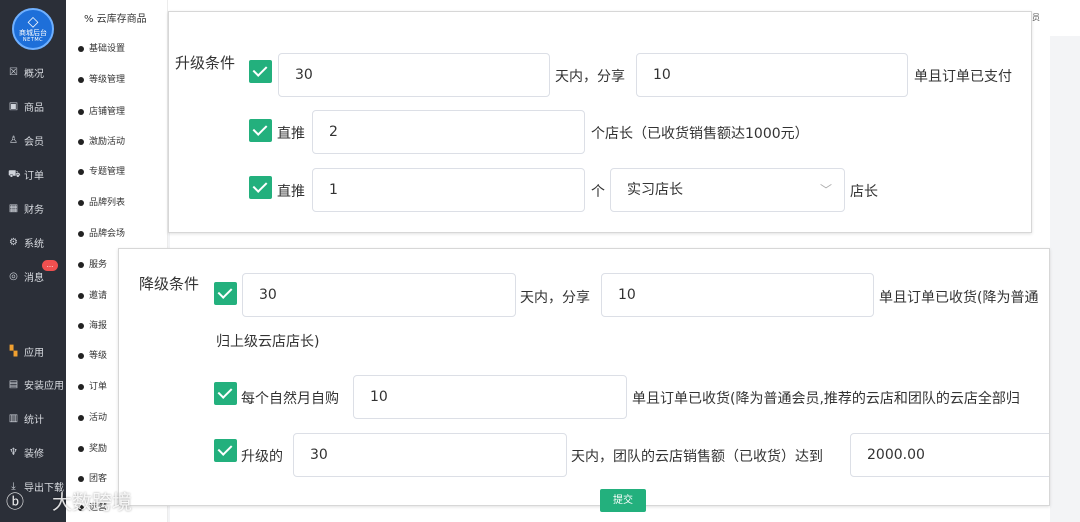  What do you see at coordinates (33, 33) in the screenshot?
I see `logo-title: 商城后台` at bounding box center [33, 33].